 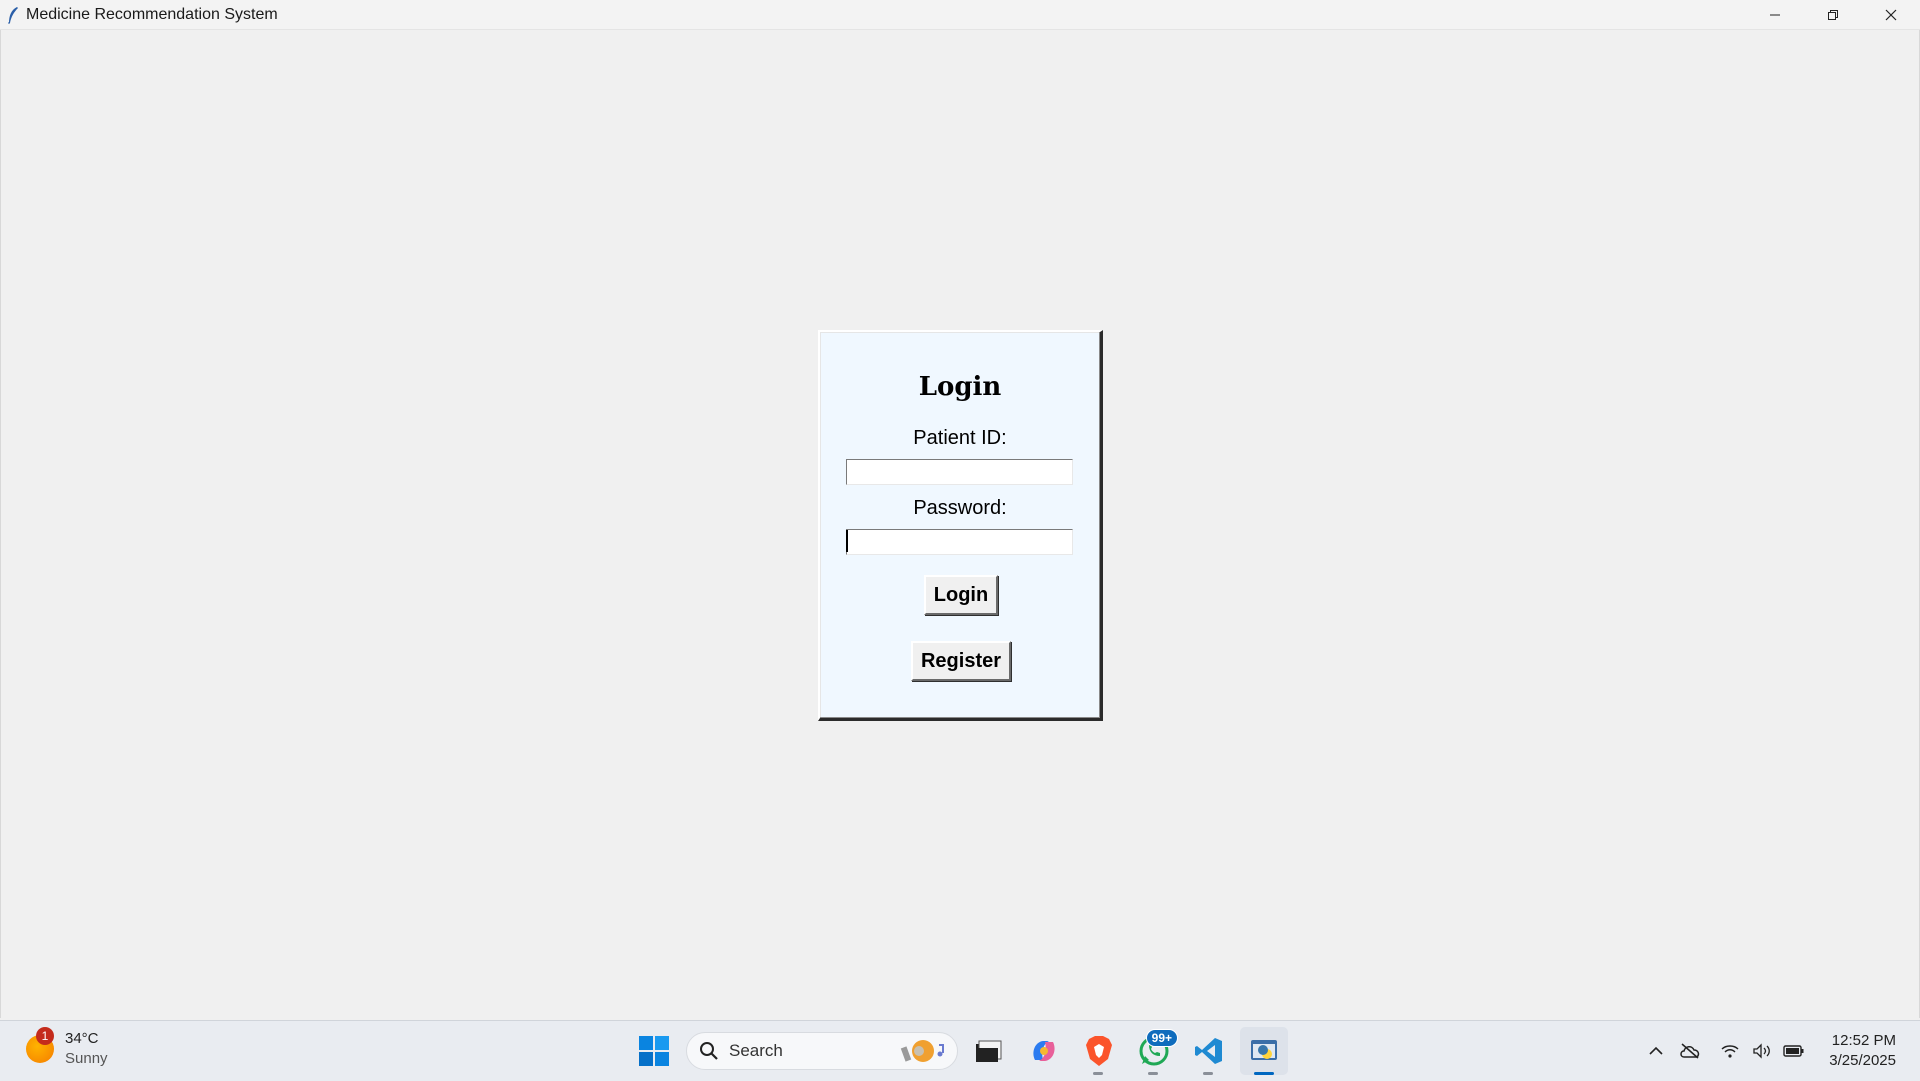 What do you see at coordinates (756, 1050) in the screenshot?
I see `search-label: Search` at bounding box center [756, 1050].